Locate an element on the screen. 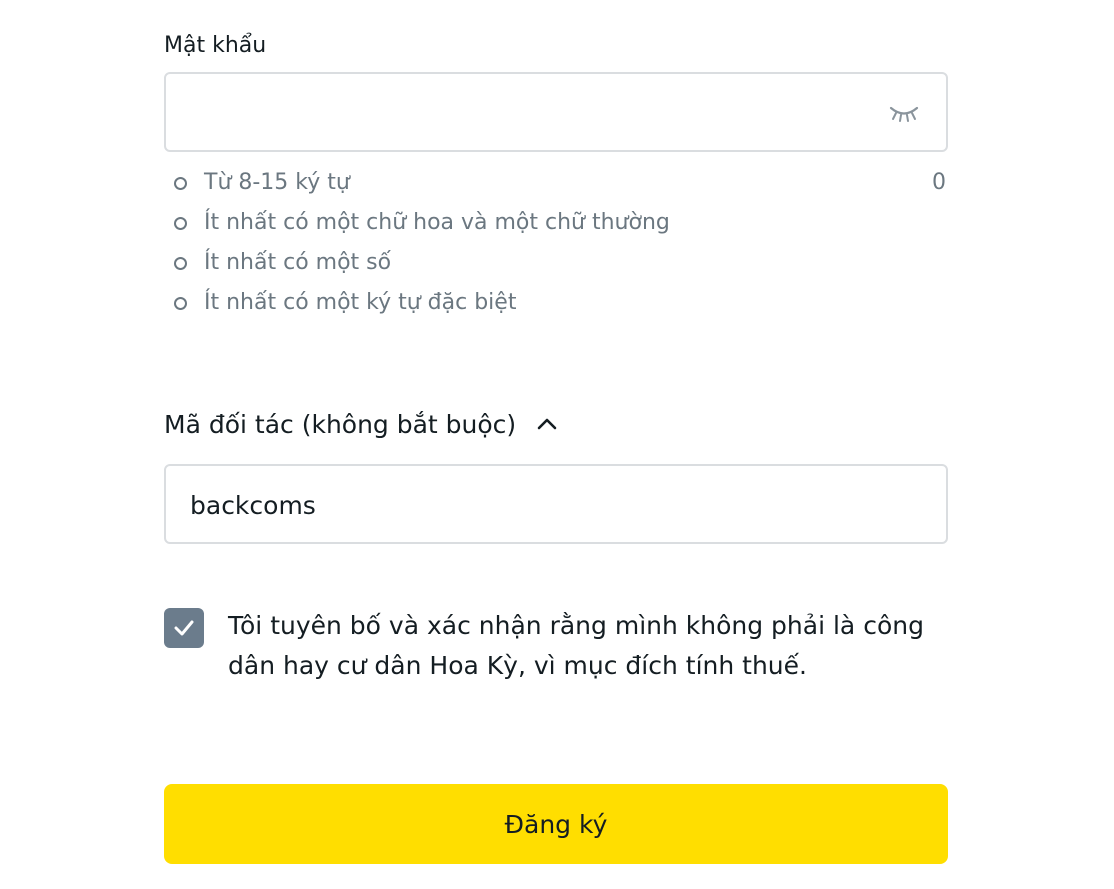 Image resolution: width=1114 pixels, height=889 pixels. password-label: Mật khẩu is located at coordinates (215, 45).